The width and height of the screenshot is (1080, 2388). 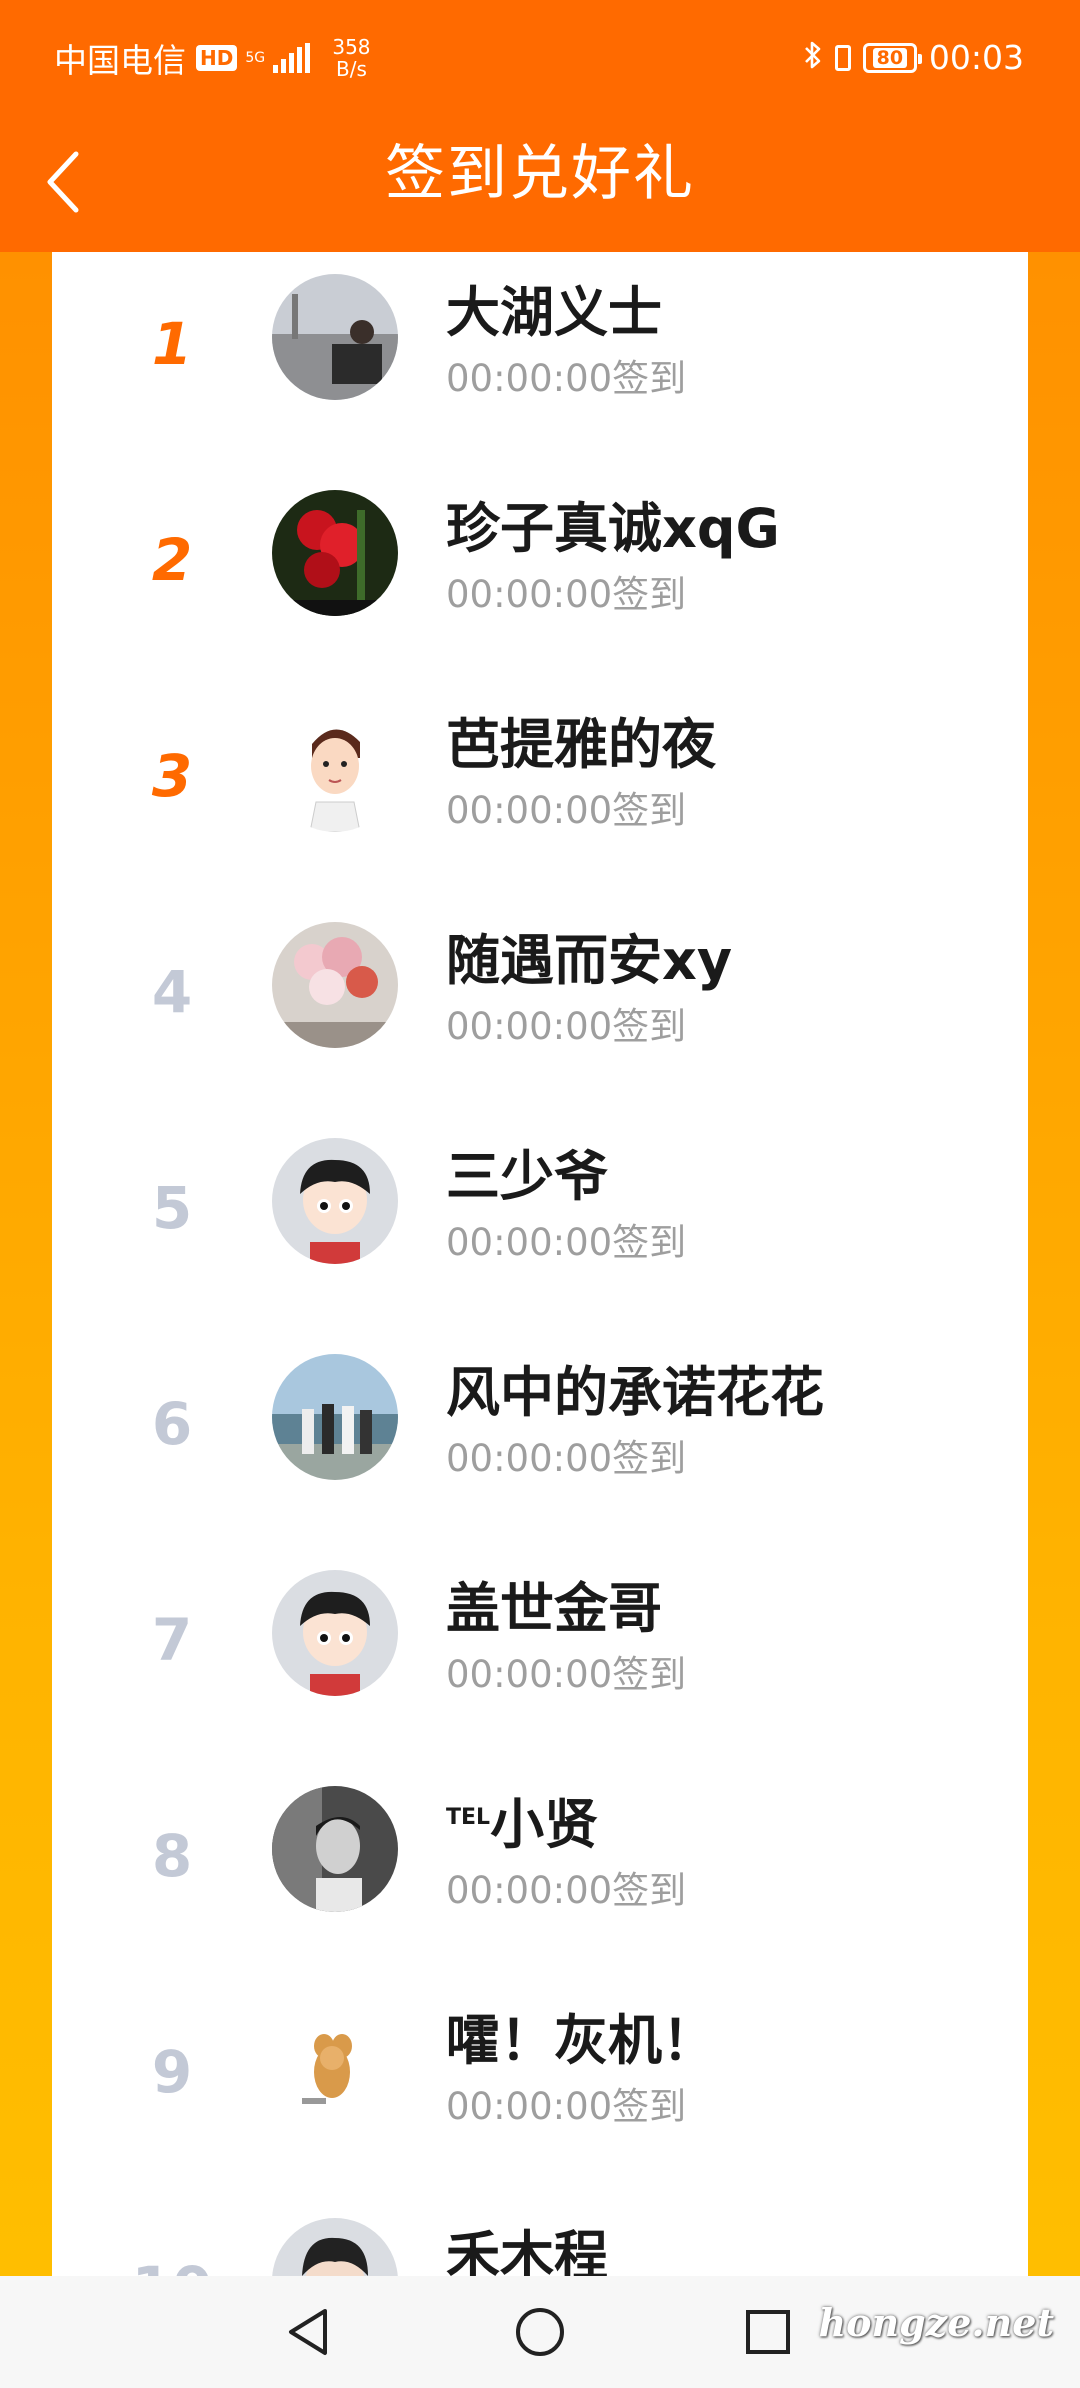 I want to click on list-item: 6 风中的承诺花花 00:00:00签到, so click(x=540, y=1440).